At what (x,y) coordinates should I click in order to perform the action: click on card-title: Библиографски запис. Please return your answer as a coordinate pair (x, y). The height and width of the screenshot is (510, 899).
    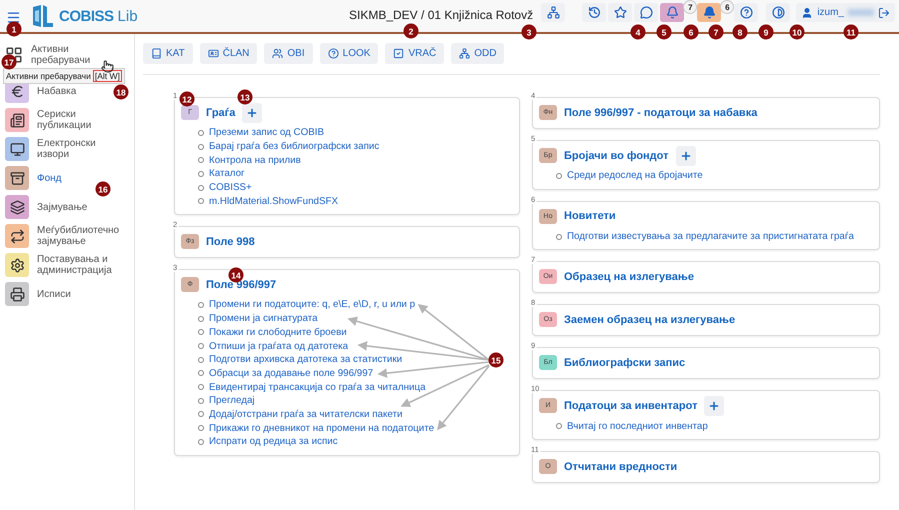
    Looking at the image, I should click on (625, 362).